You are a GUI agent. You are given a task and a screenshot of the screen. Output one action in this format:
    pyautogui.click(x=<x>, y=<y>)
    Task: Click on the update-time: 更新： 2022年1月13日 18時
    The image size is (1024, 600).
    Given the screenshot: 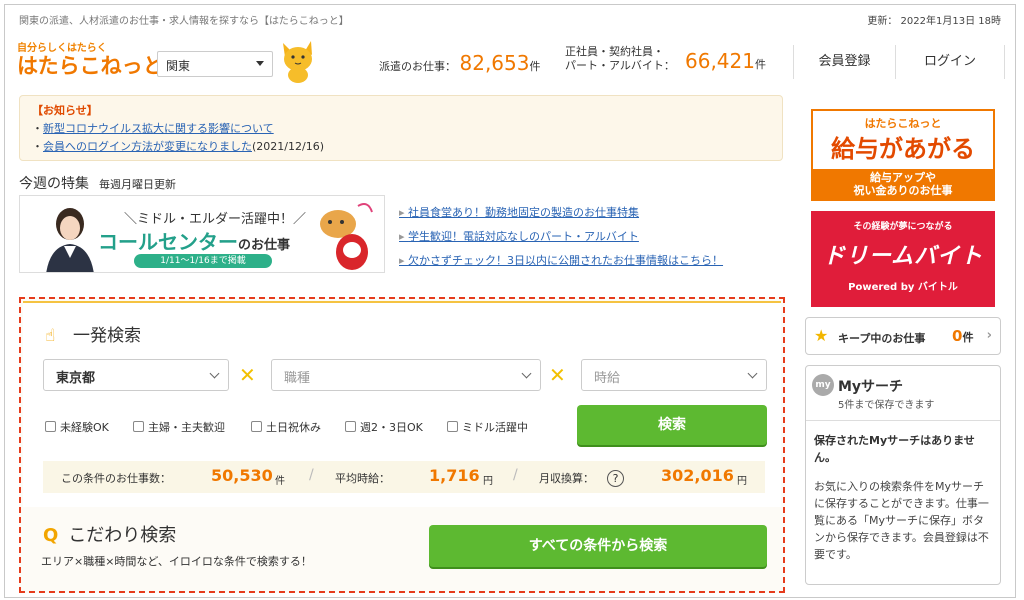 What is the action you would take?
    pyautogui.click(x=934, y=21)
    